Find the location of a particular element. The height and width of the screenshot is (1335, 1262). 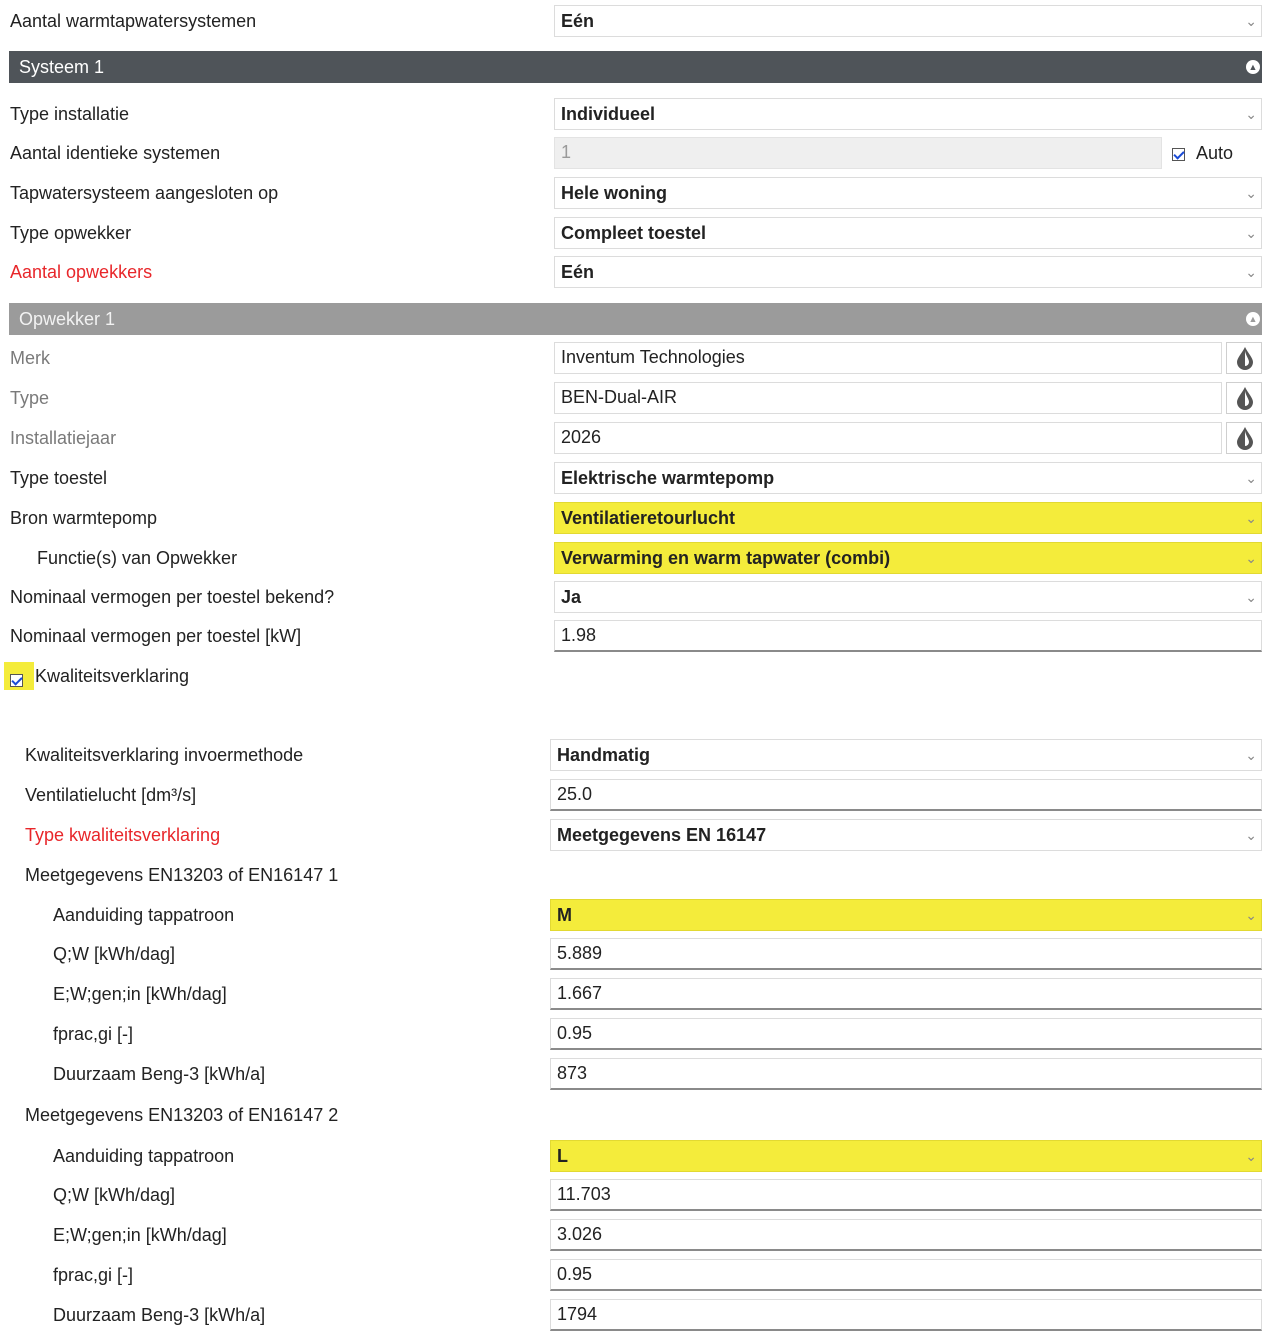

type-input: BEN-Dual-AIR is located at coordinates (888, 398).